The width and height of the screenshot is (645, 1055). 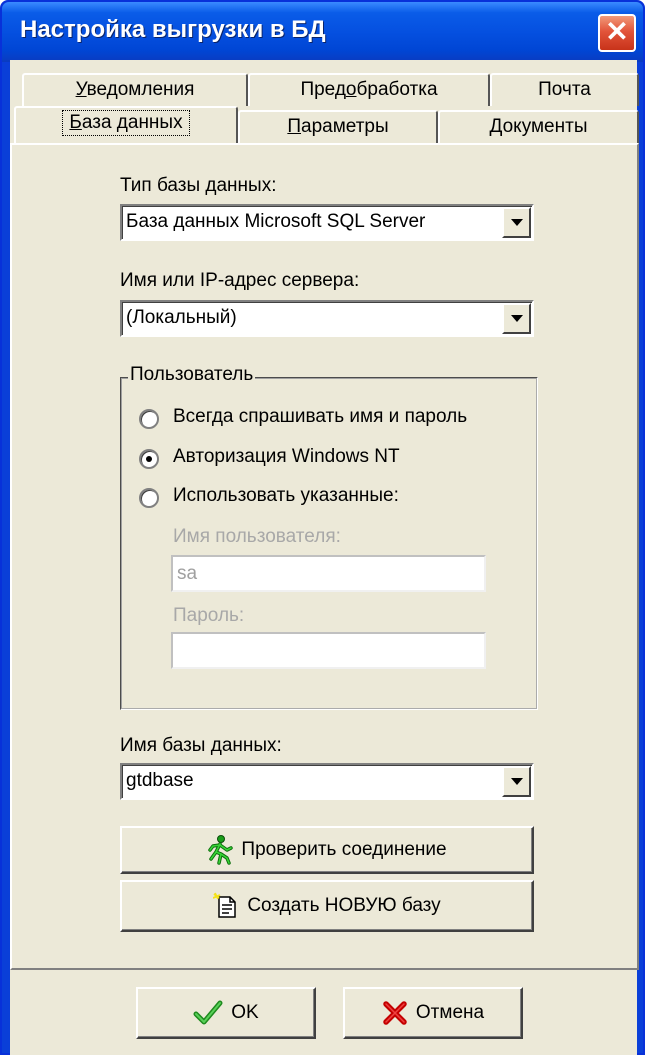 What do you see at coordinates (327, 318) in the screenshot?
I see `server-select: (Локальный)` at bounding box center [327, 318].